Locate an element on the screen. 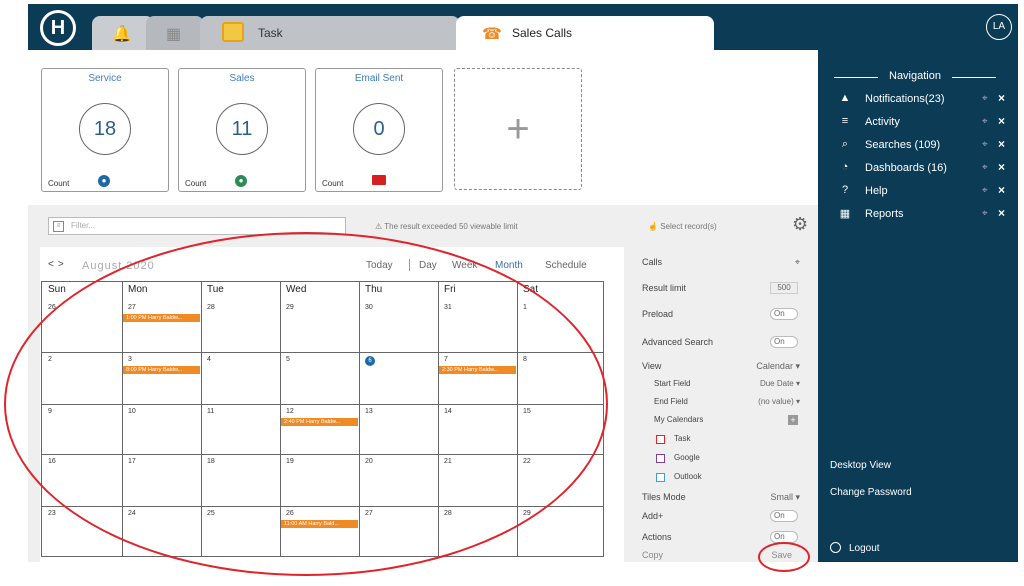 This screenshot has width=1024, height=586. end-field-select: (no value) ▾ is located at coordinates (779, 401).